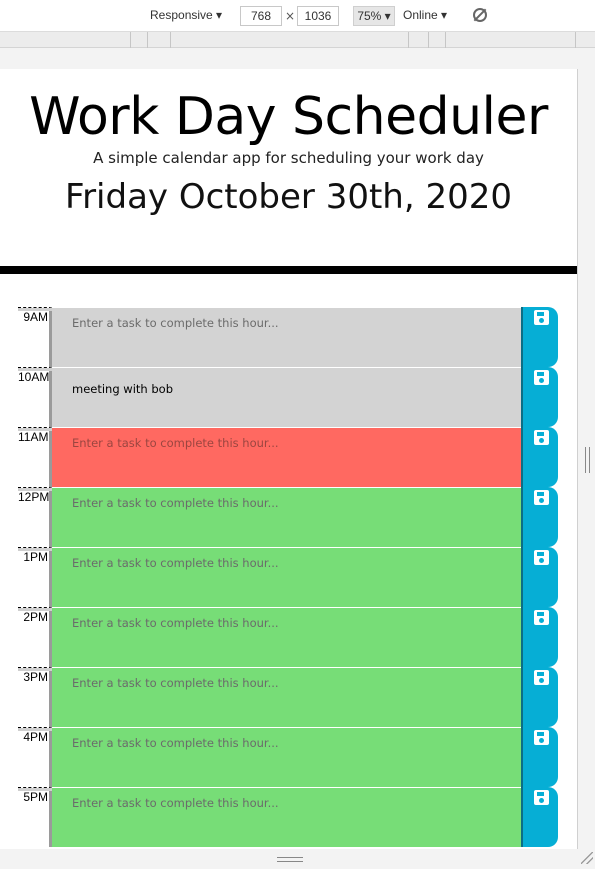 Image resolution: width=595 pixels, height=869 pixels. I want to click on hour-label: 2PM, so click(35, 637).